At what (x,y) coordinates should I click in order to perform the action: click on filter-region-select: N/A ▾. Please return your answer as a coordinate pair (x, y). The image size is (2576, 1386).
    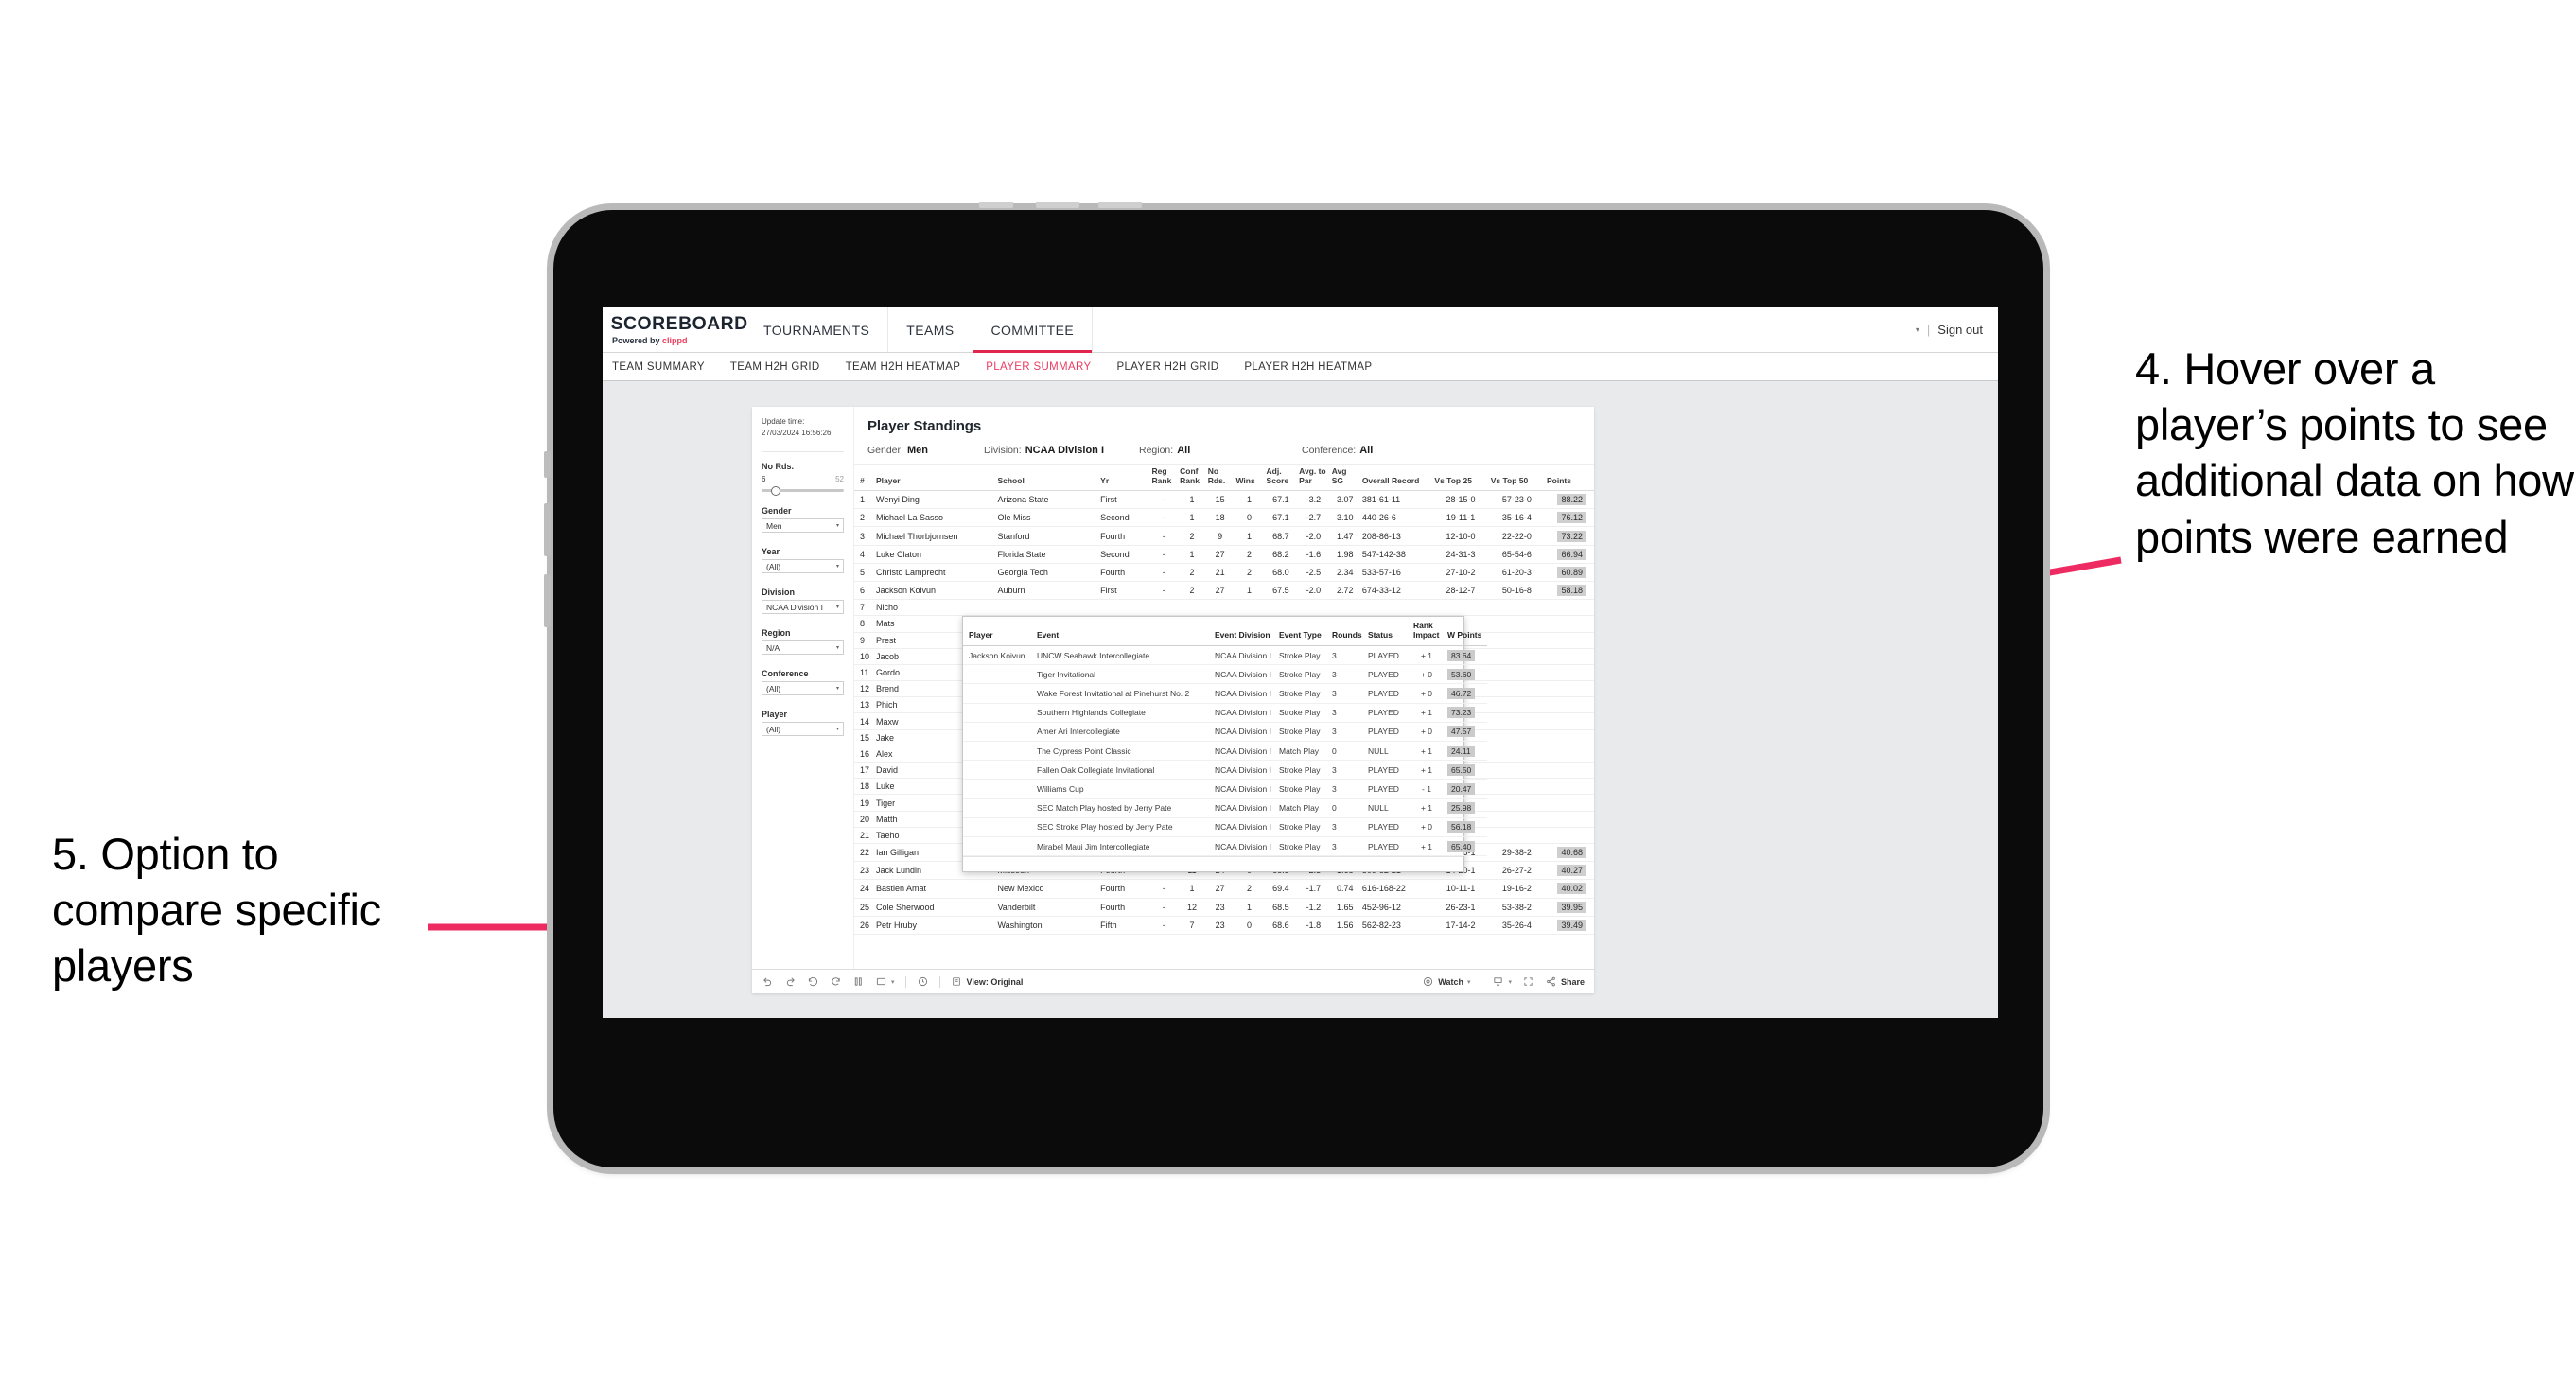
    Looking at the image, I should click on (803, 647).